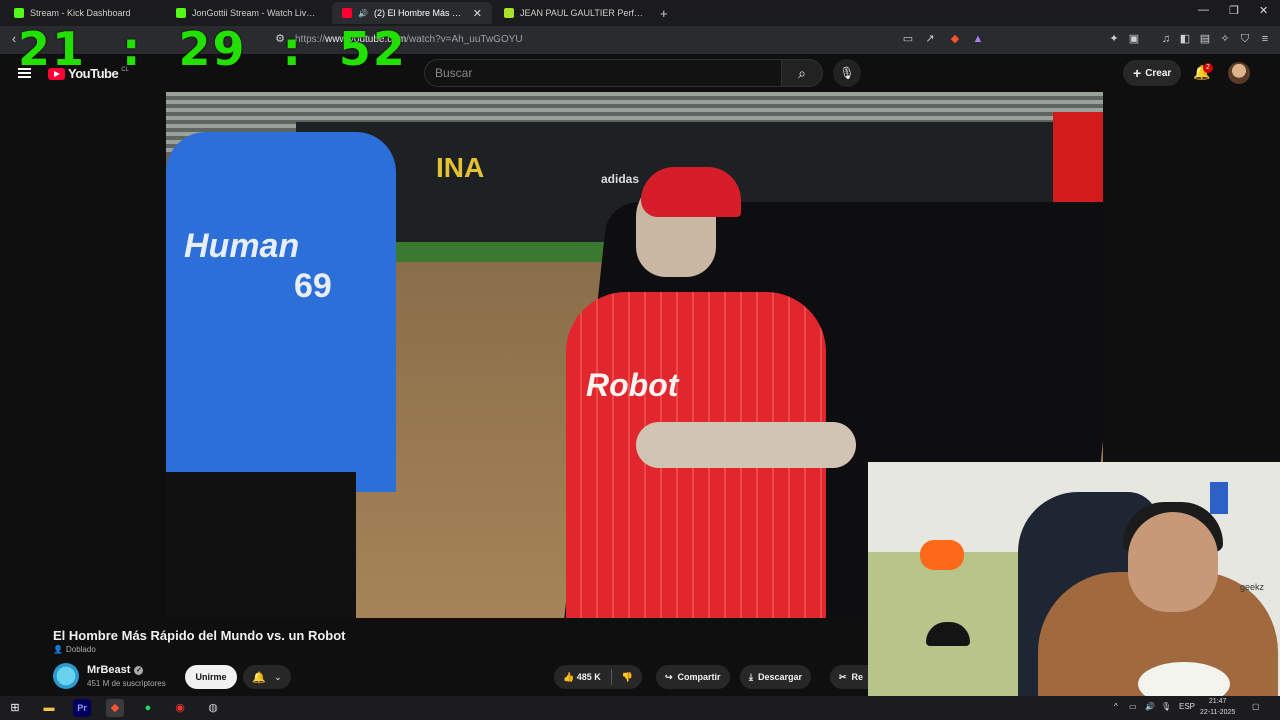  What do you see at coordinates (1208, 68) in the screenshot?
I see `notification-badge: 2` at bounding box center [1208, 68].